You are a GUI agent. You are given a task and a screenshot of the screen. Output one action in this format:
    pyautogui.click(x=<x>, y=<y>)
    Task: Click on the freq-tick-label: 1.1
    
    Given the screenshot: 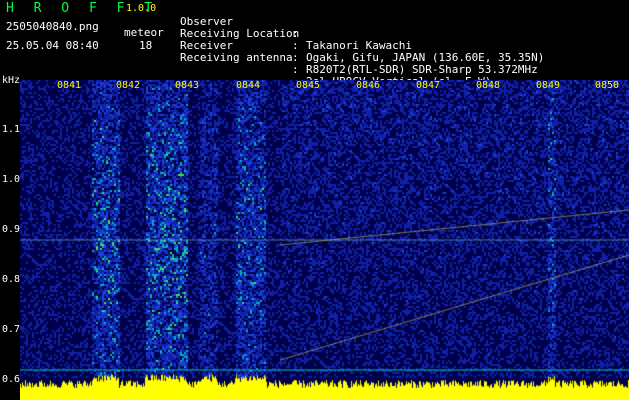 What is the action you would take?
    pyautogui.click(x=11, y=129)
    